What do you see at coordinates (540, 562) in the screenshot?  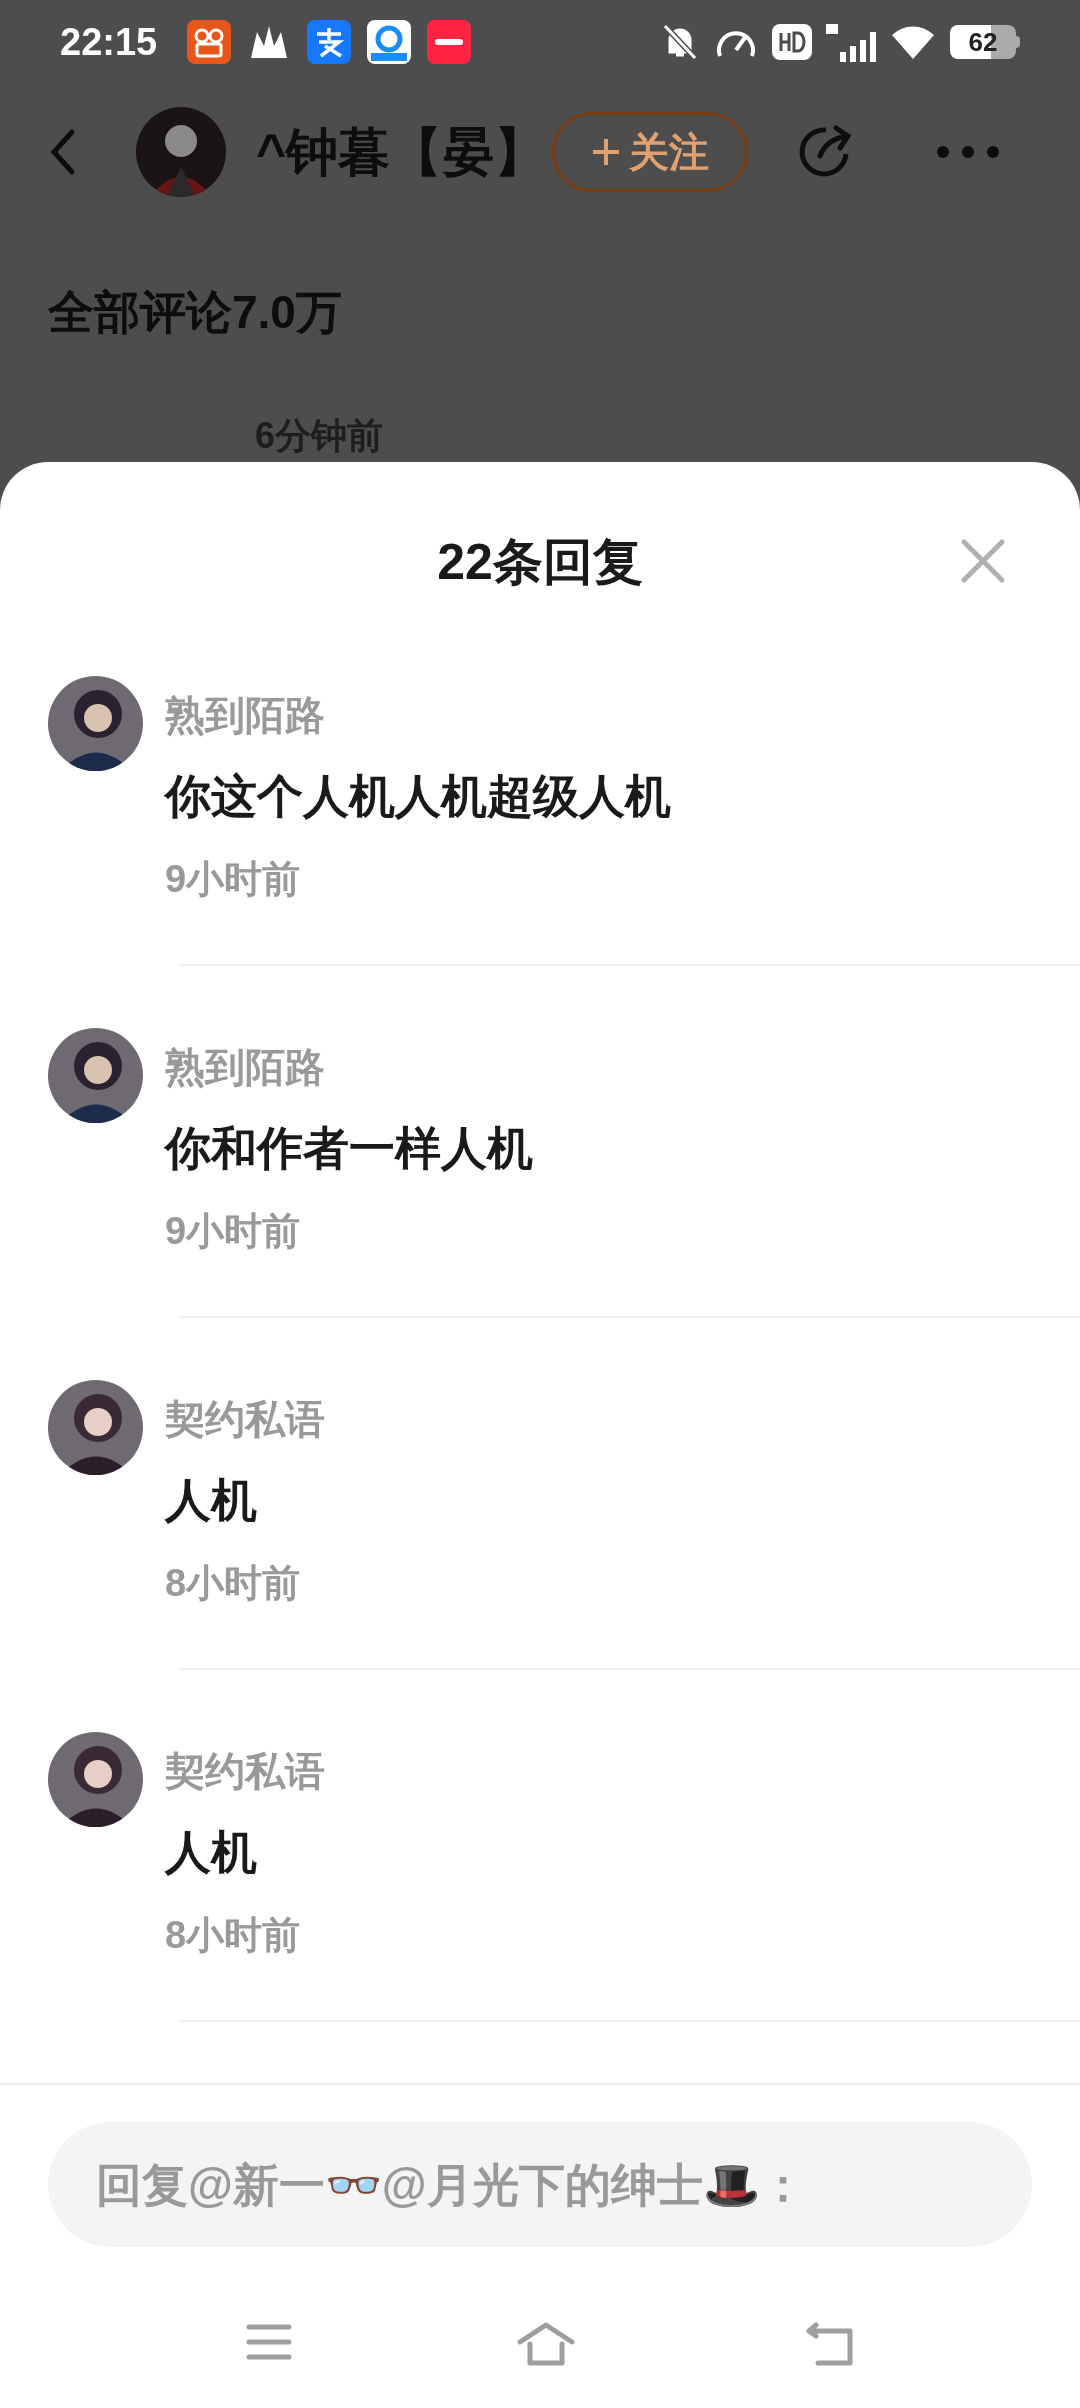 I see `sheet-title: 22条回复` at bounding box center [540, 562].